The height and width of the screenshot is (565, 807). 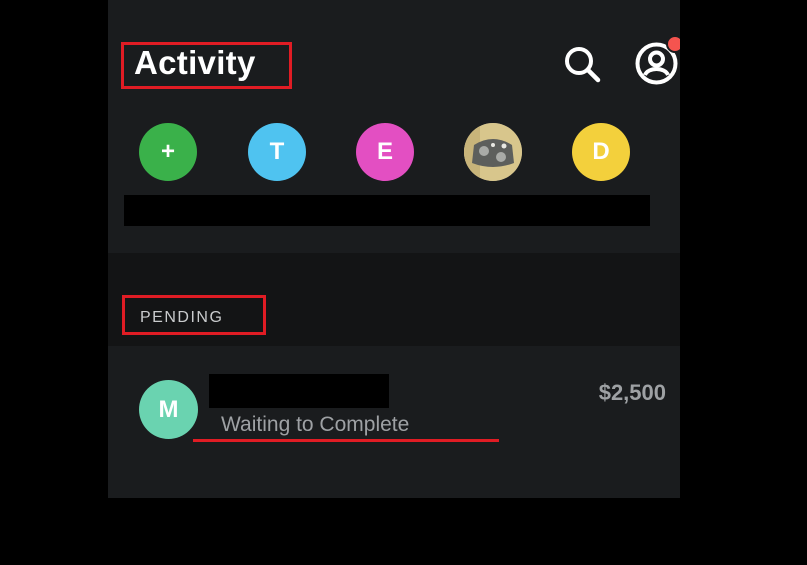 I want to click on contact-avatar-e: E, so click(x=385, y=152).